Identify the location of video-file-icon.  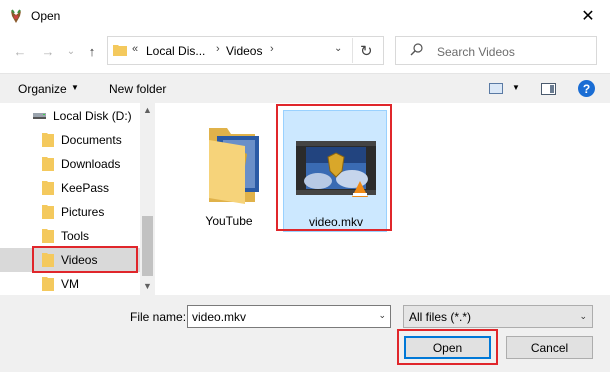
(336, 169).